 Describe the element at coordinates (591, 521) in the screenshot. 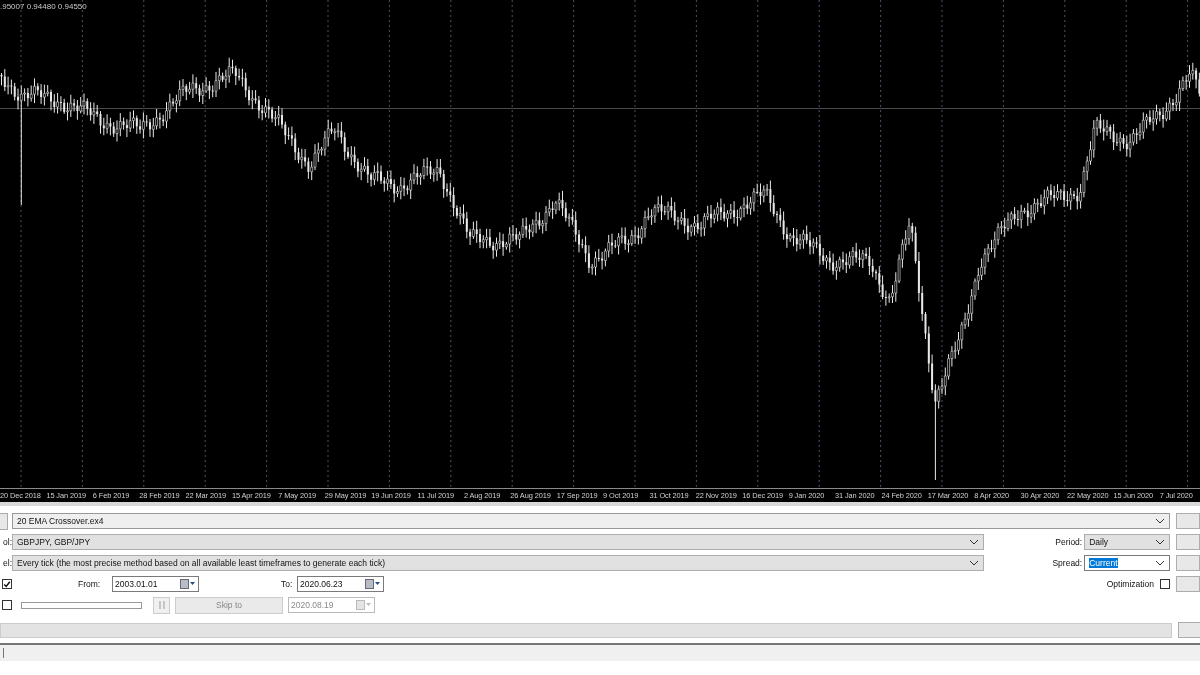

I see `expert-dropdown: 20 EMA Crossover.ex4` at that location.